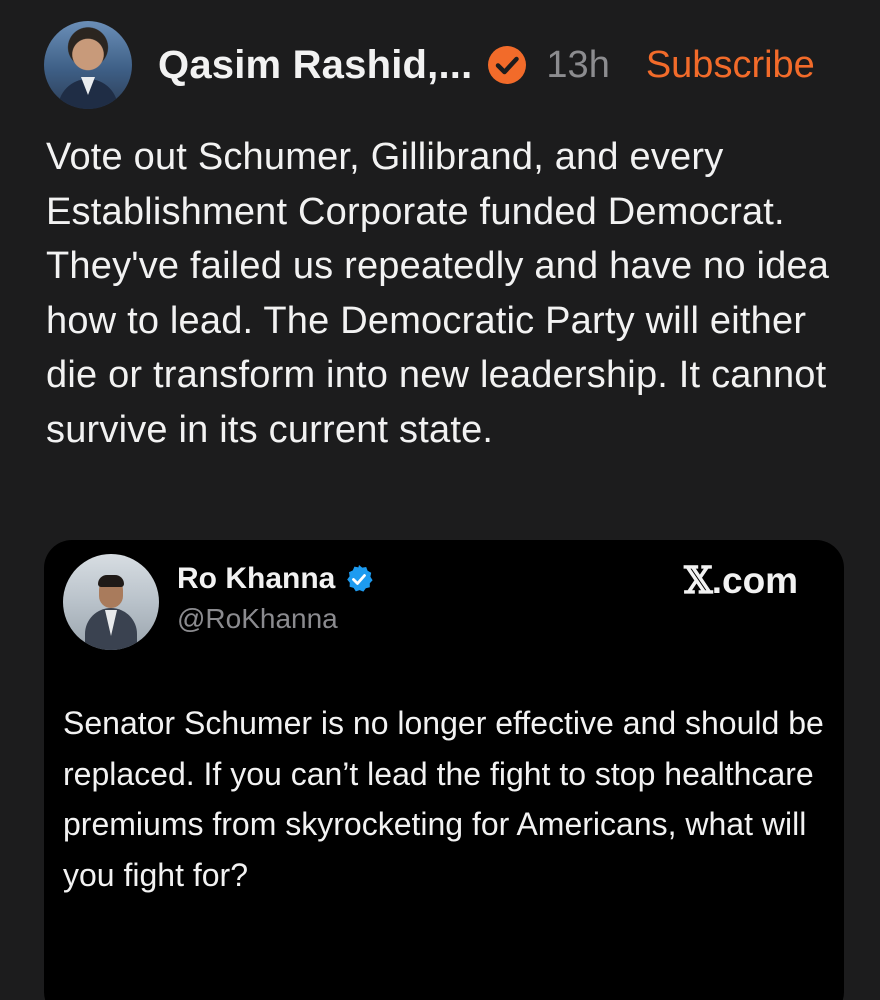 This screenshot has width=880, height=1000. Describe the element at coordinates (88, 65) in the screenshot. I see `author-avatar` at that location.